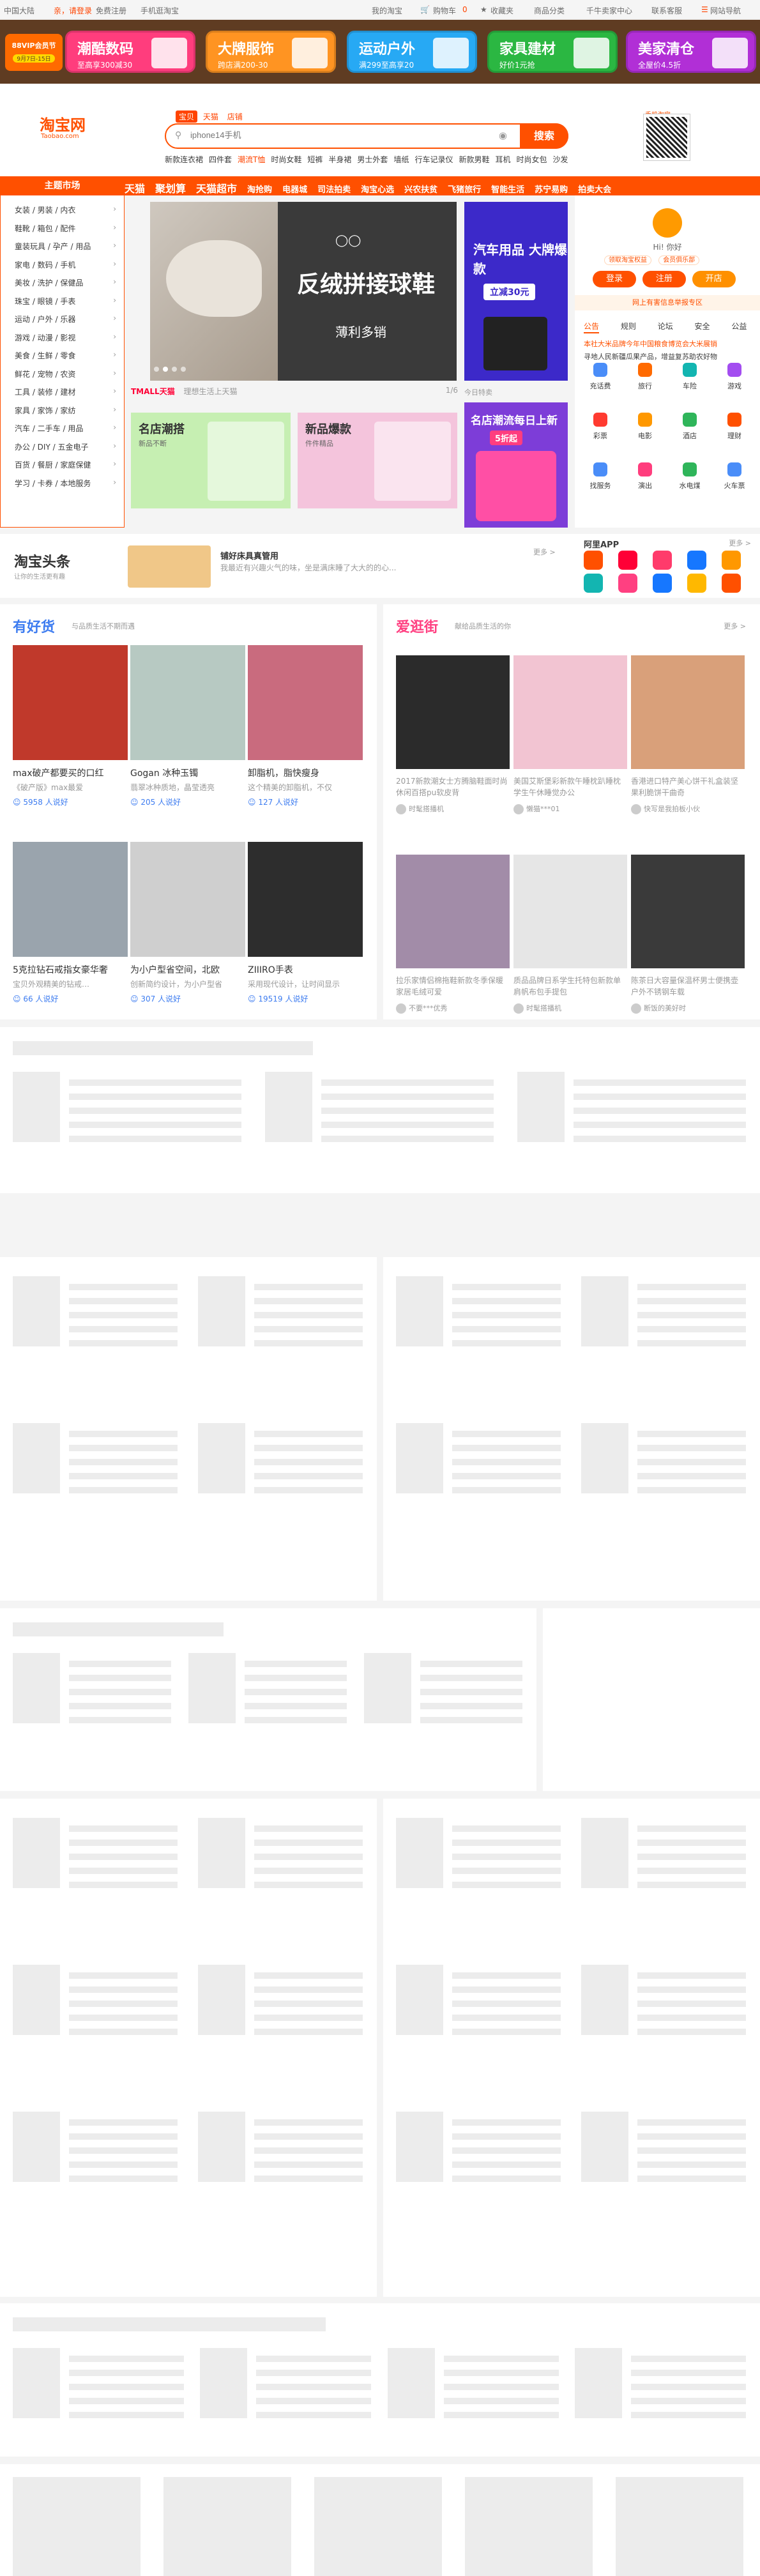 This screenshot has height=2576, width=760. What do you see at coordinates (570, 935) in the screenshot?
I see `street-card: 质品品牌日系学生托特包新款单肩帆布包手提包 时髦搭播机` at bounding box center [570, 935].